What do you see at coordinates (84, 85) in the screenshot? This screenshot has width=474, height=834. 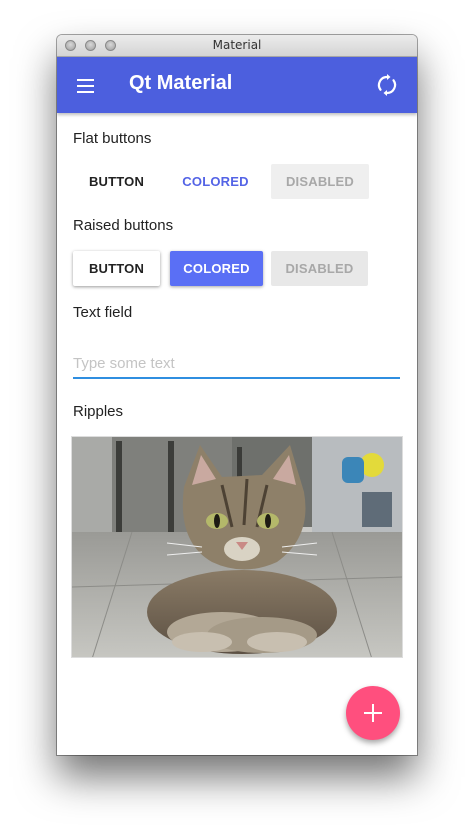 I see `hamburger-menu-icon` at bounding box center [84, 85].